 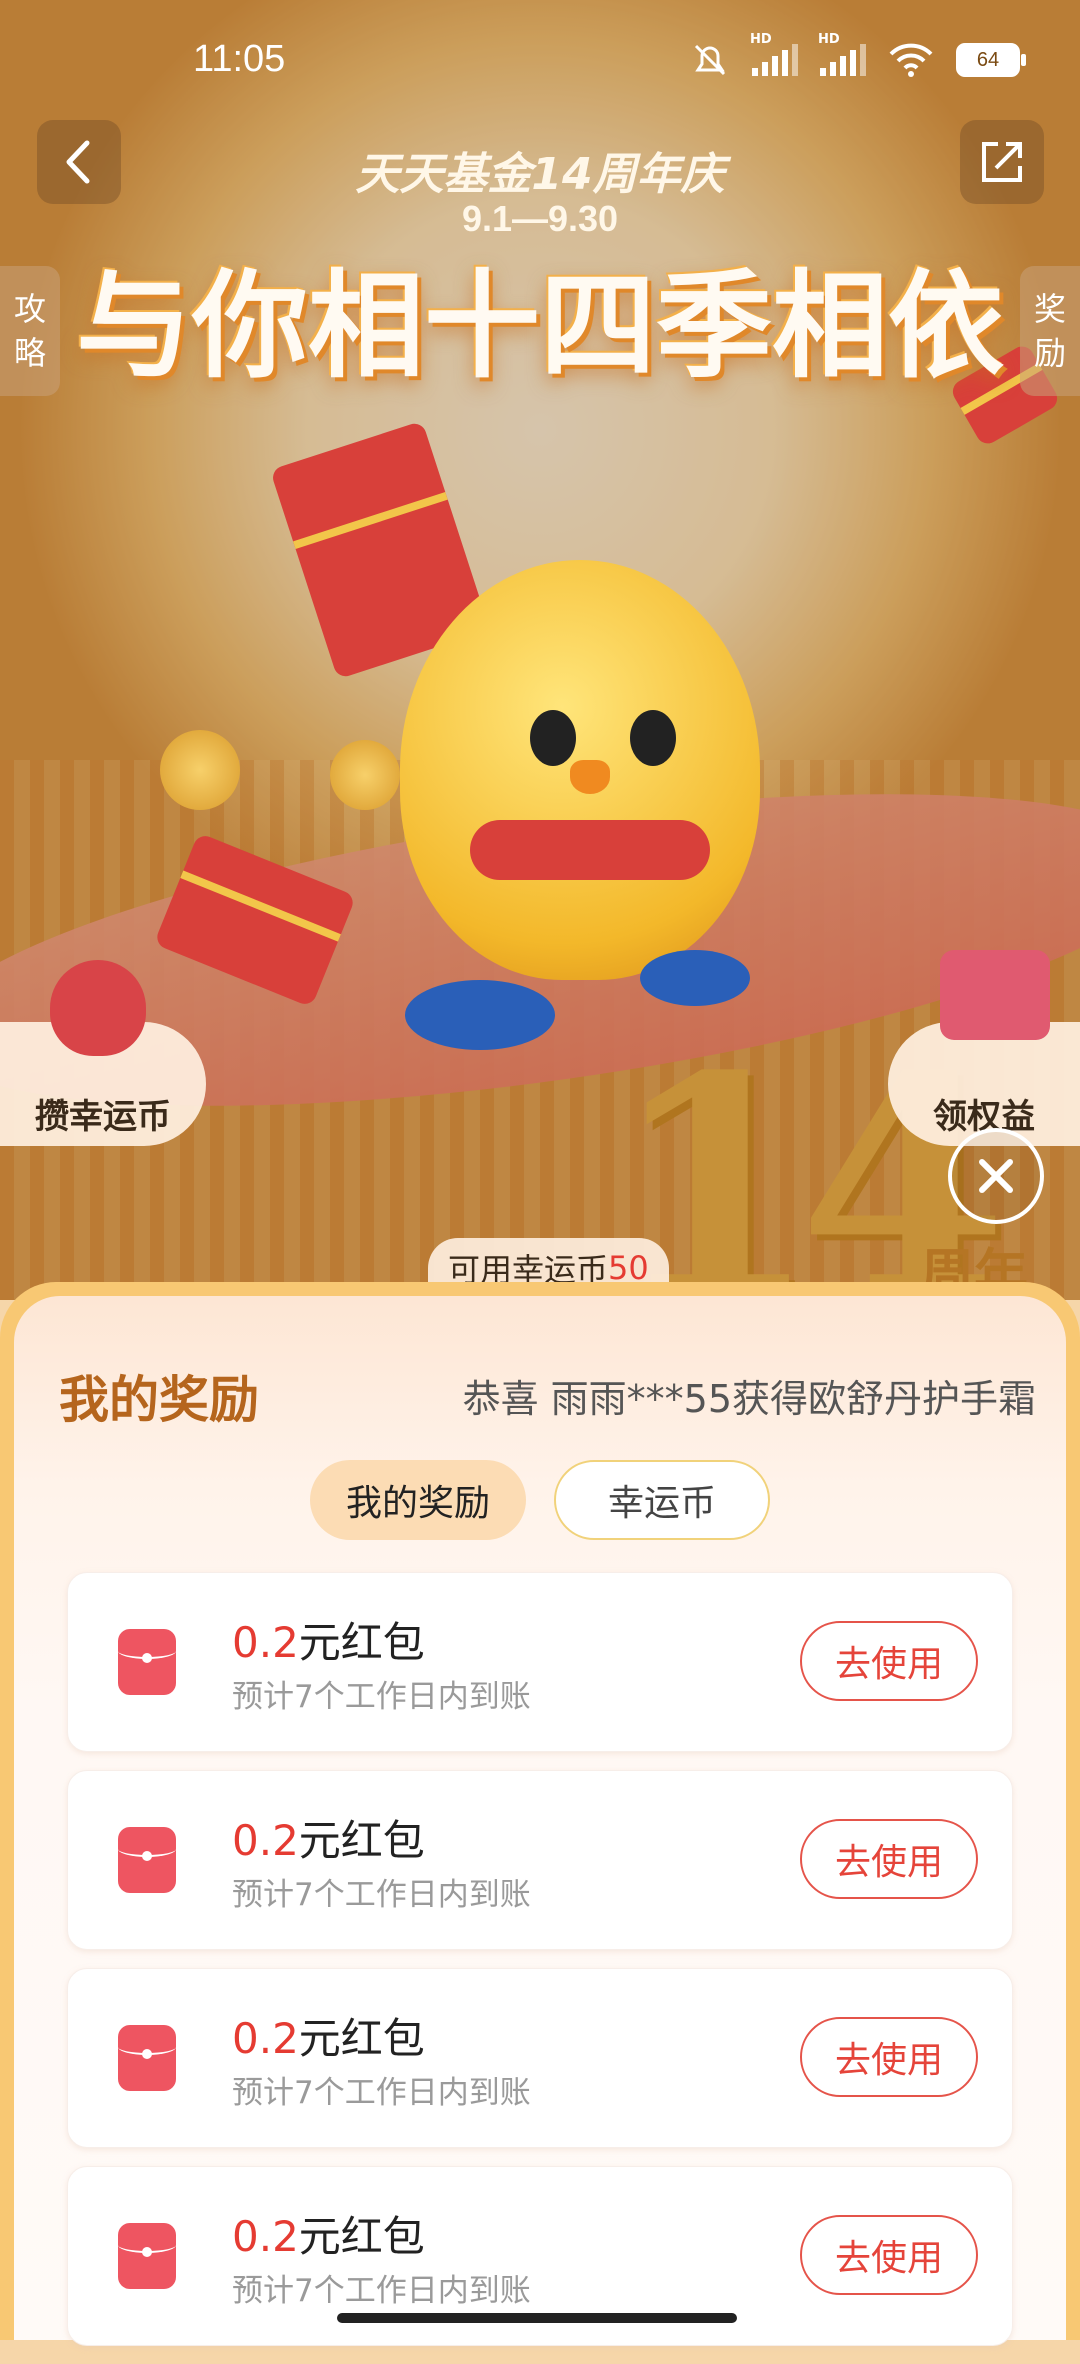 What do you see at coordinates (710, 60) in the screenshot?
I see `mute-icon` at bounding box center [710, 60].